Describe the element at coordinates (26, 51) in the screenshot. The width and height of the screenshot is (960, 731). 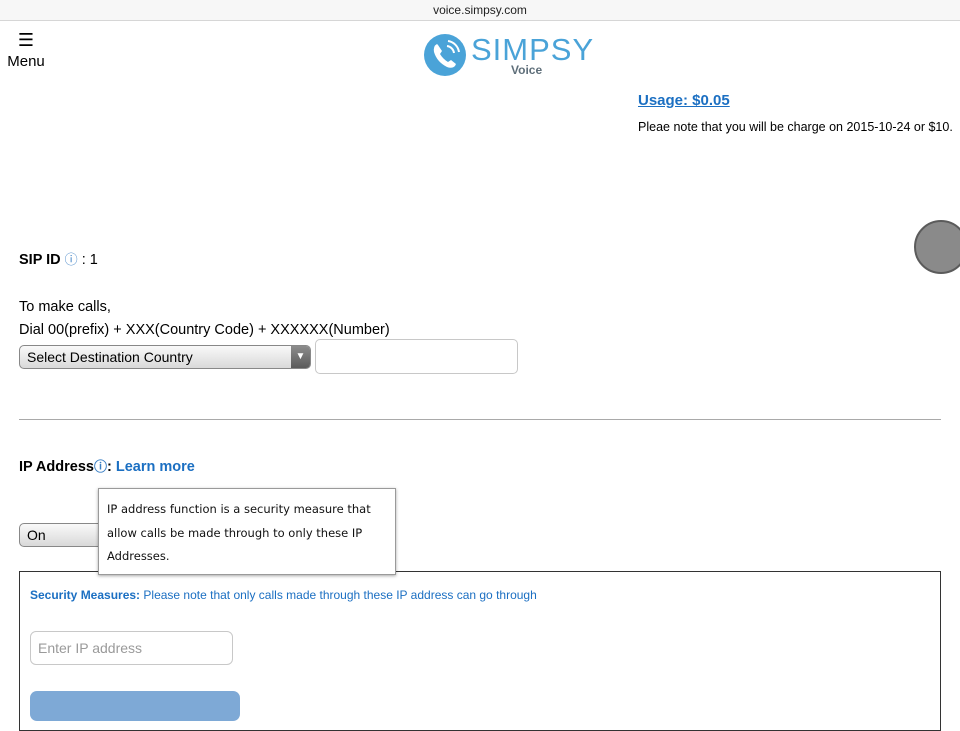
I see `menu-button: ☰ Menu` at that location.